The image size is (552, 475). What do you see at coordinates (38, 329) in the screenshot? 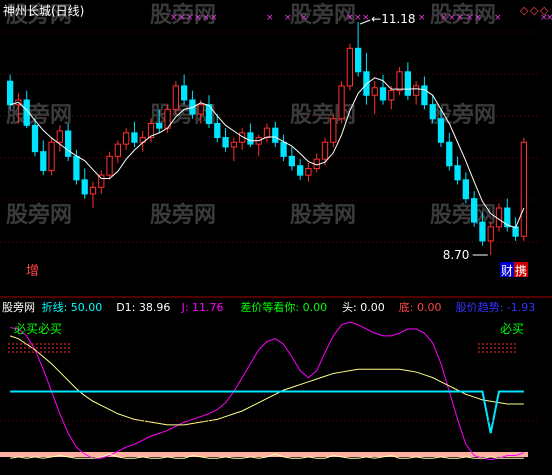
I see `signal-label: 必买必买` at bounding box center [38, 329].